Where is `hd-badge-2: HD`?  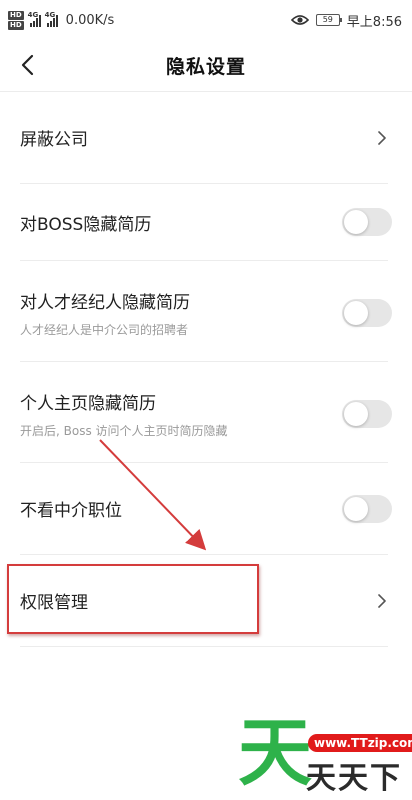
hd-badge-2: HD is located at coordinates (16, 25).